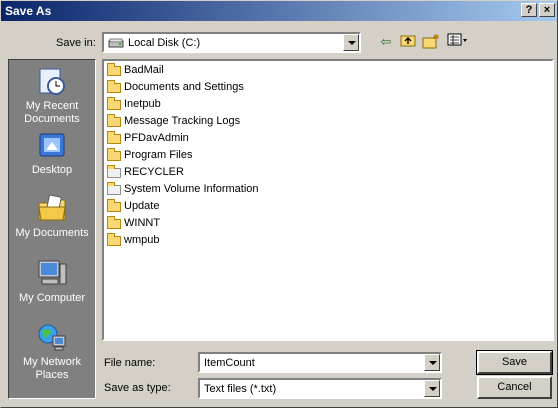 This screenshot has height=408, width=558. I want to click on file-name-label: File name:, so click(130, 363).